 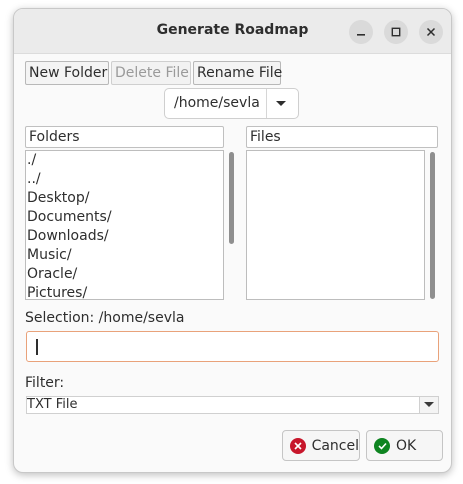 What do you see at coordinates (124, 236) in the screenshot?
I see `folder-list-item: Downloads/` at bounding box center [124, 236].